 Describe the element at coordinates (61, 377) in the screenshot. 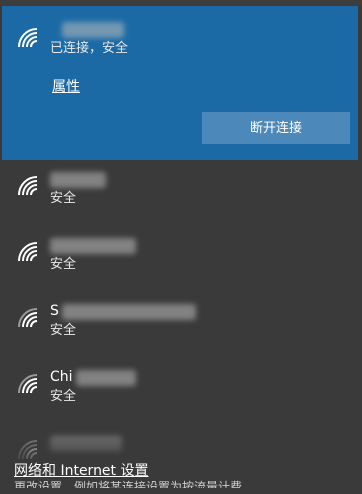

I see `network-name: Chi` at that location.